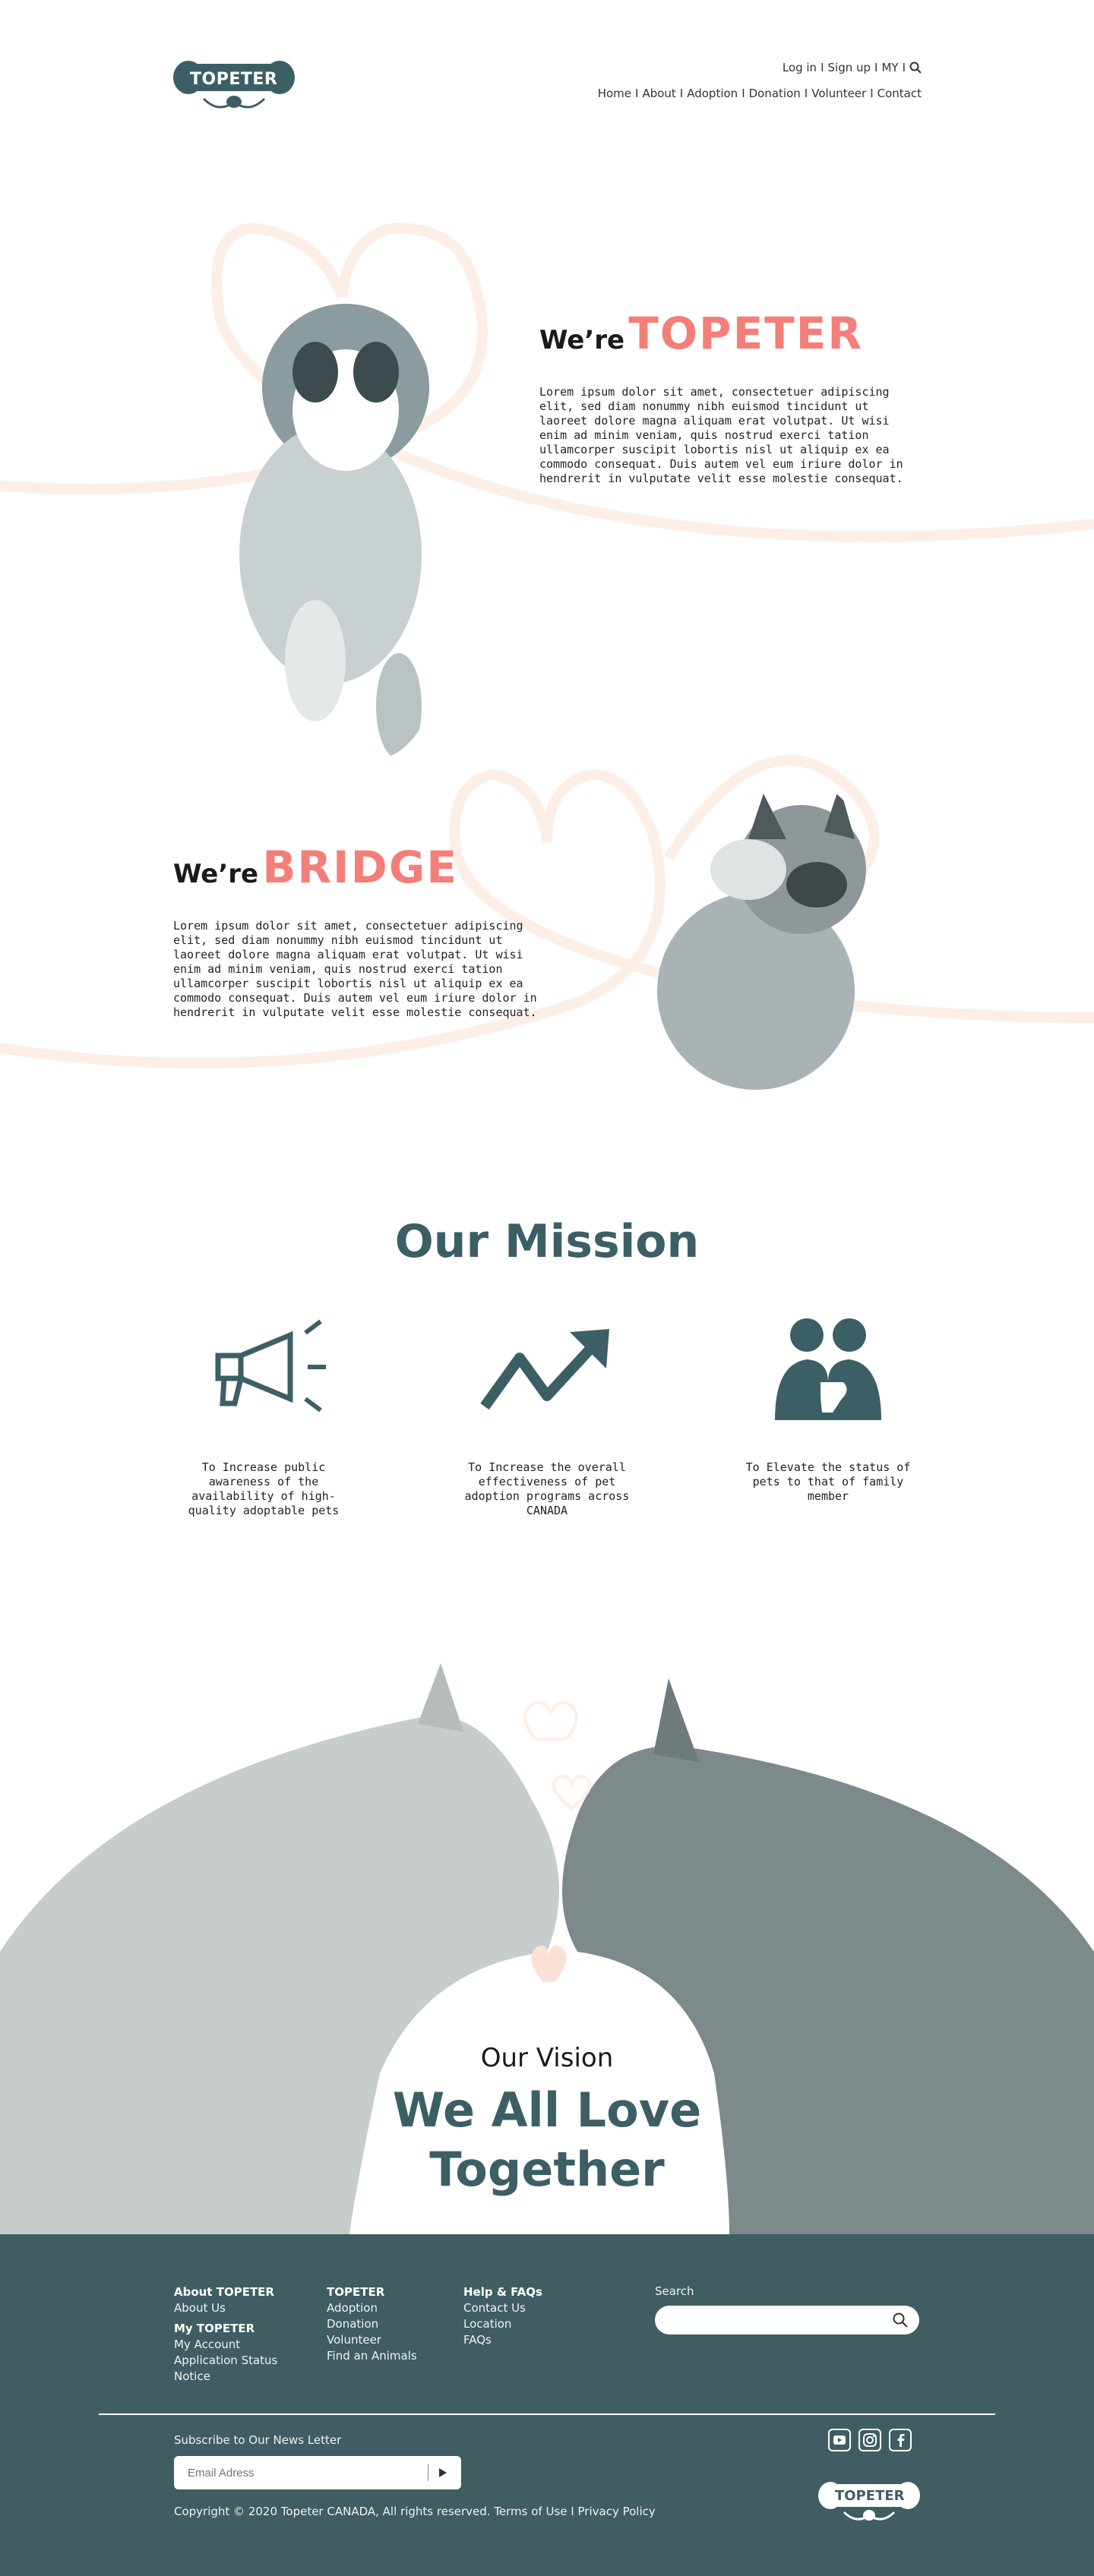 The height and width of the screenshot is (2576, 1094). Describe the element at coordinates (617, 2511) in the screenshot. I see `privacy-link: Privacy Policy` at that location.